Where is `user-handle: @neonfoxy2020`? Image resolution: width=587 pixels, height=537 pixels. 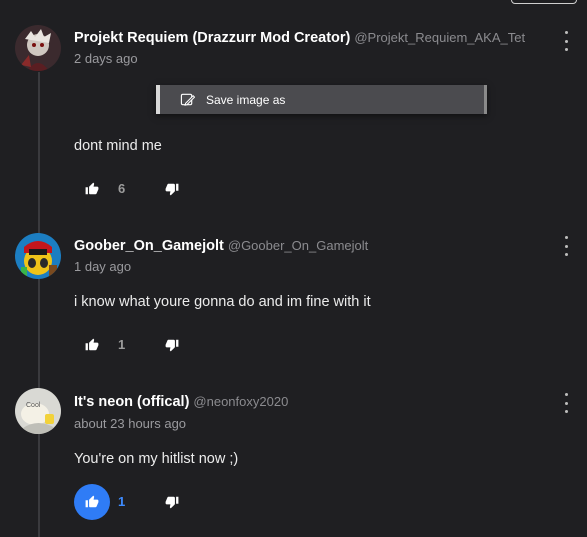 user-handle: @neonfoxy2020 is located at coordinates (240, 401).